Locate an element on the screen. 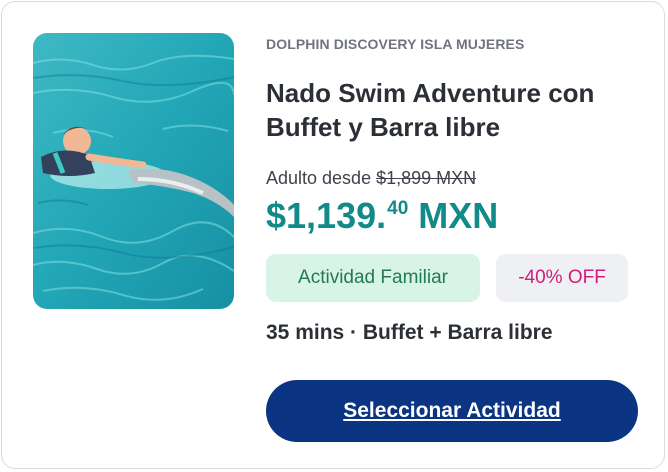 This screenshot has width=668, height=472. activity-duration-details: 35 mins · Buffet + Barra libre is located at coordinates (409, 332).